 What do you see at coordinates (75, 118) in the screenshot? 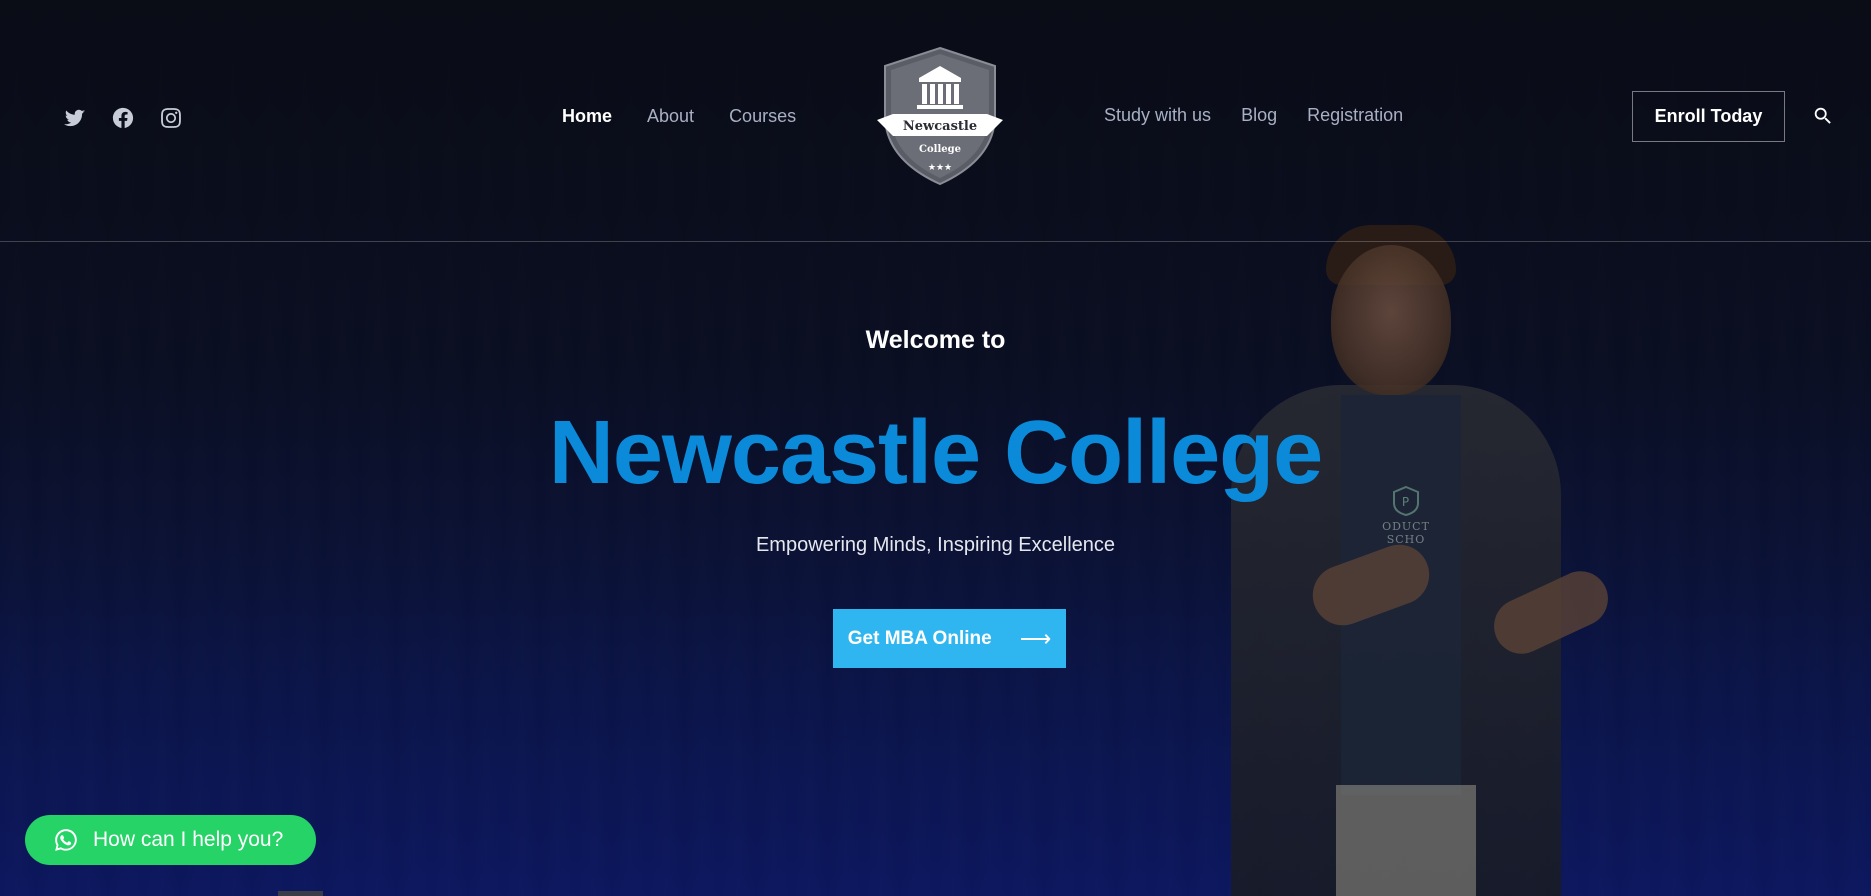
I see `twitter-icon` at bounding box center [75, 118].